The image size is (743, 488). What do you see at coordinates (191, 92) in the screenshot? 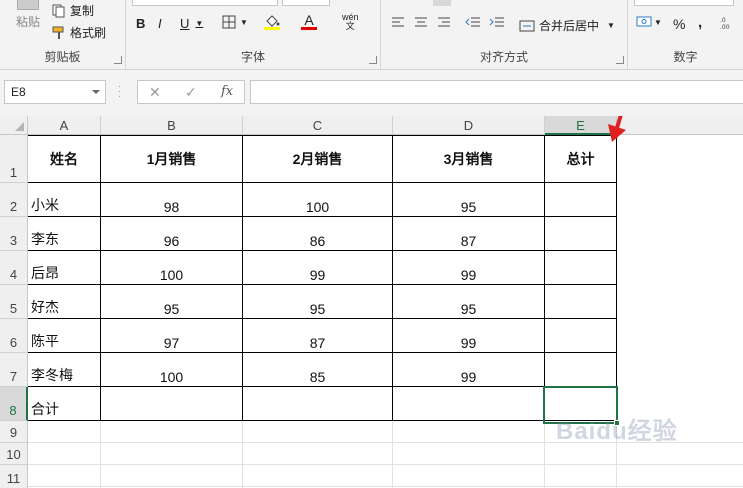
I see `enter-icon: ✓` at bounding box center [191, 92].